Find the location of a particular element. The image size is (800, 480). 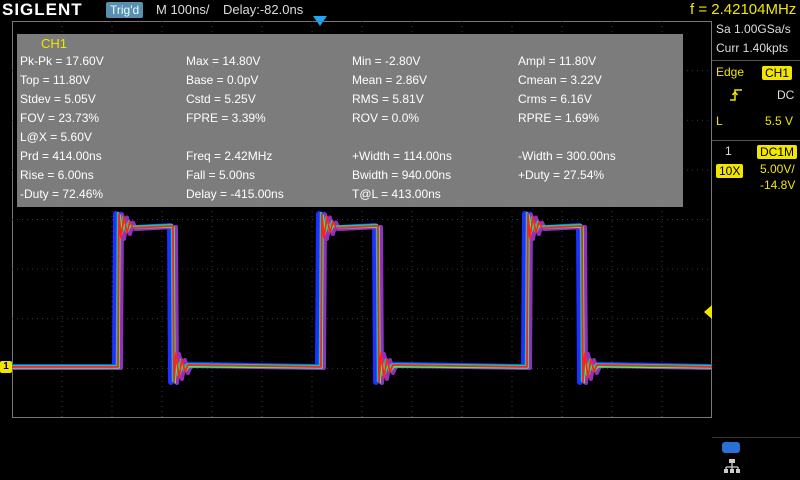

measurement-value: Max = 14.80V is located at coordinates (223, 61).